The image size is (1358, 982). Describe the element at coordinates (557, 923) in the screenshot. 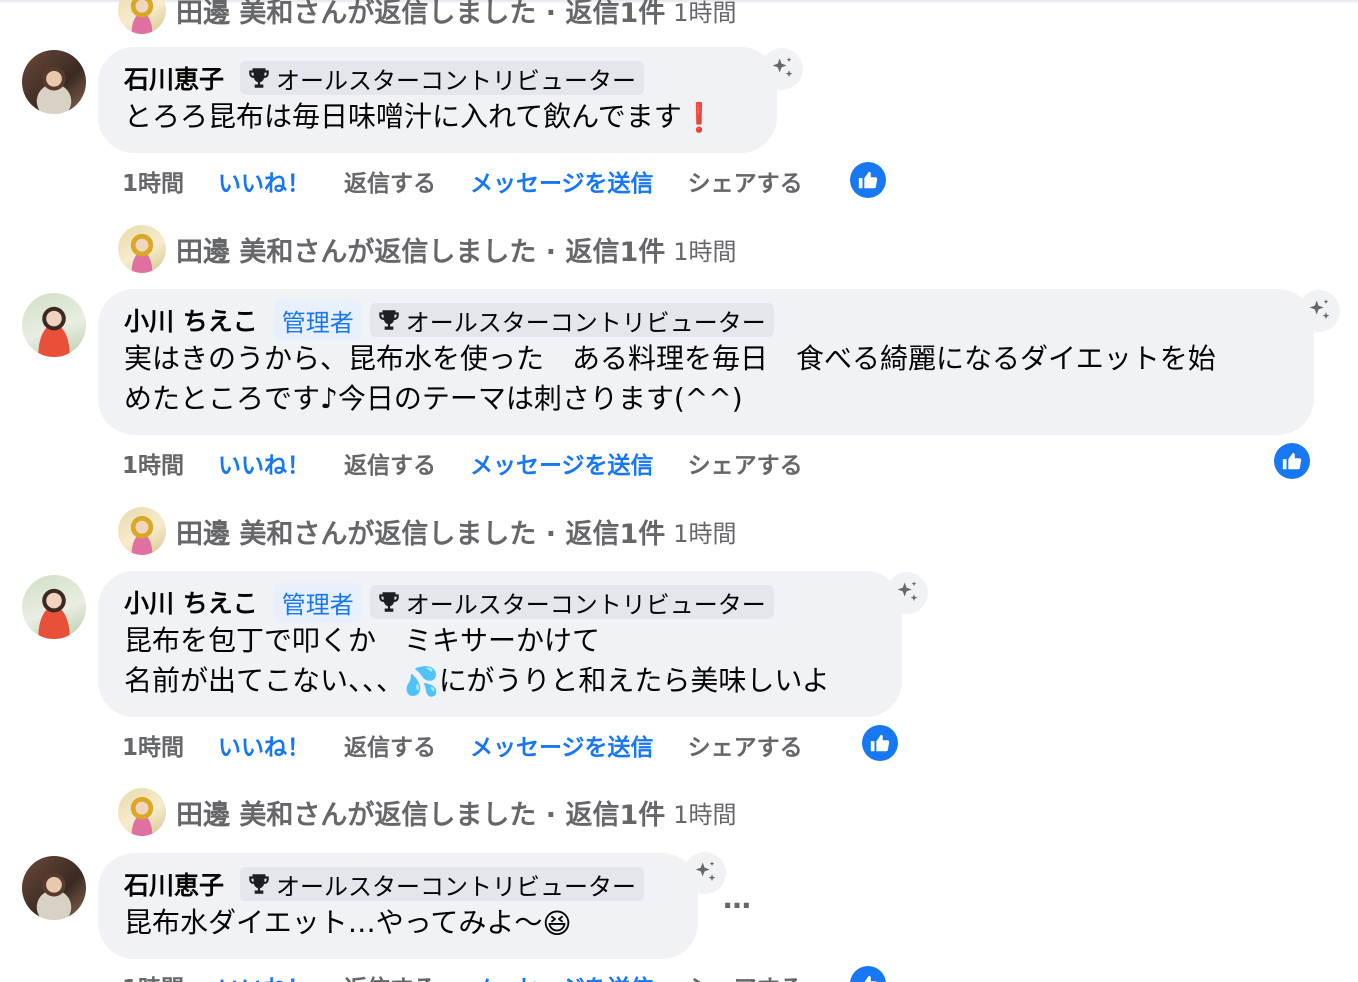

I see `laughing-emoji: 😆` at that location.